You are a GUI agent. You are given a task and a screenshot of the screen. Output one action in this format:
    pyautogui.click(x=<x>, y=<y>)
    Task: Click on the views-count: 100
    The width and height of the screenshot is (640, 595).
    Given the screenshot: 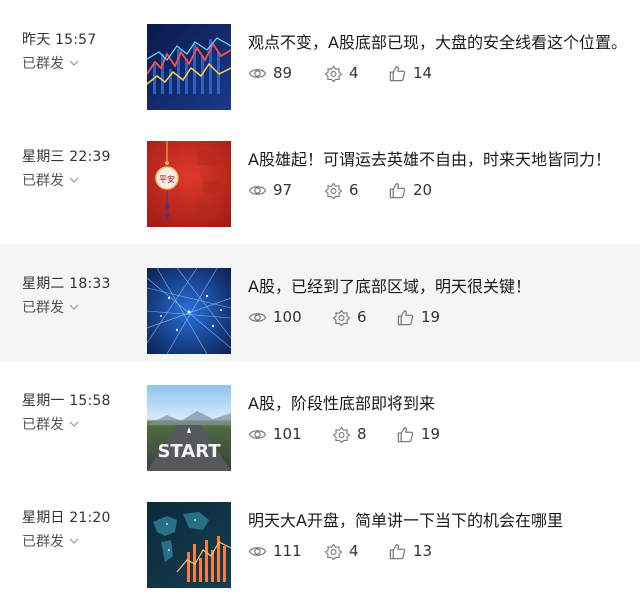 What is the action you would take?
    pyautogui.click(x=287, y=317)
    